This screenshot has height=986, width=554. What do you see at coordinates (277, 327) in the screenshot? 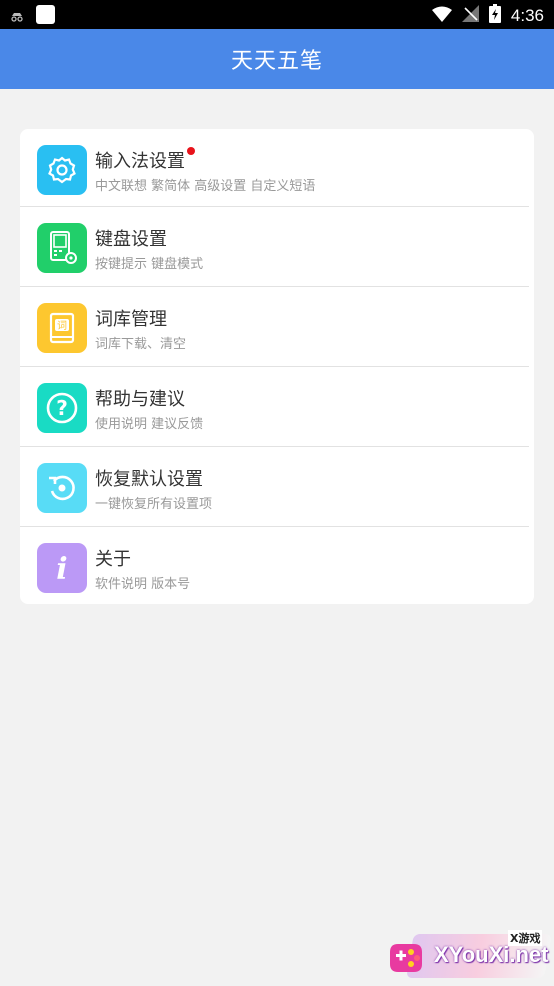
I see `menu-item-dictionary: 词 词库管理 词库下载、清空` at bounding box center [277, 327].